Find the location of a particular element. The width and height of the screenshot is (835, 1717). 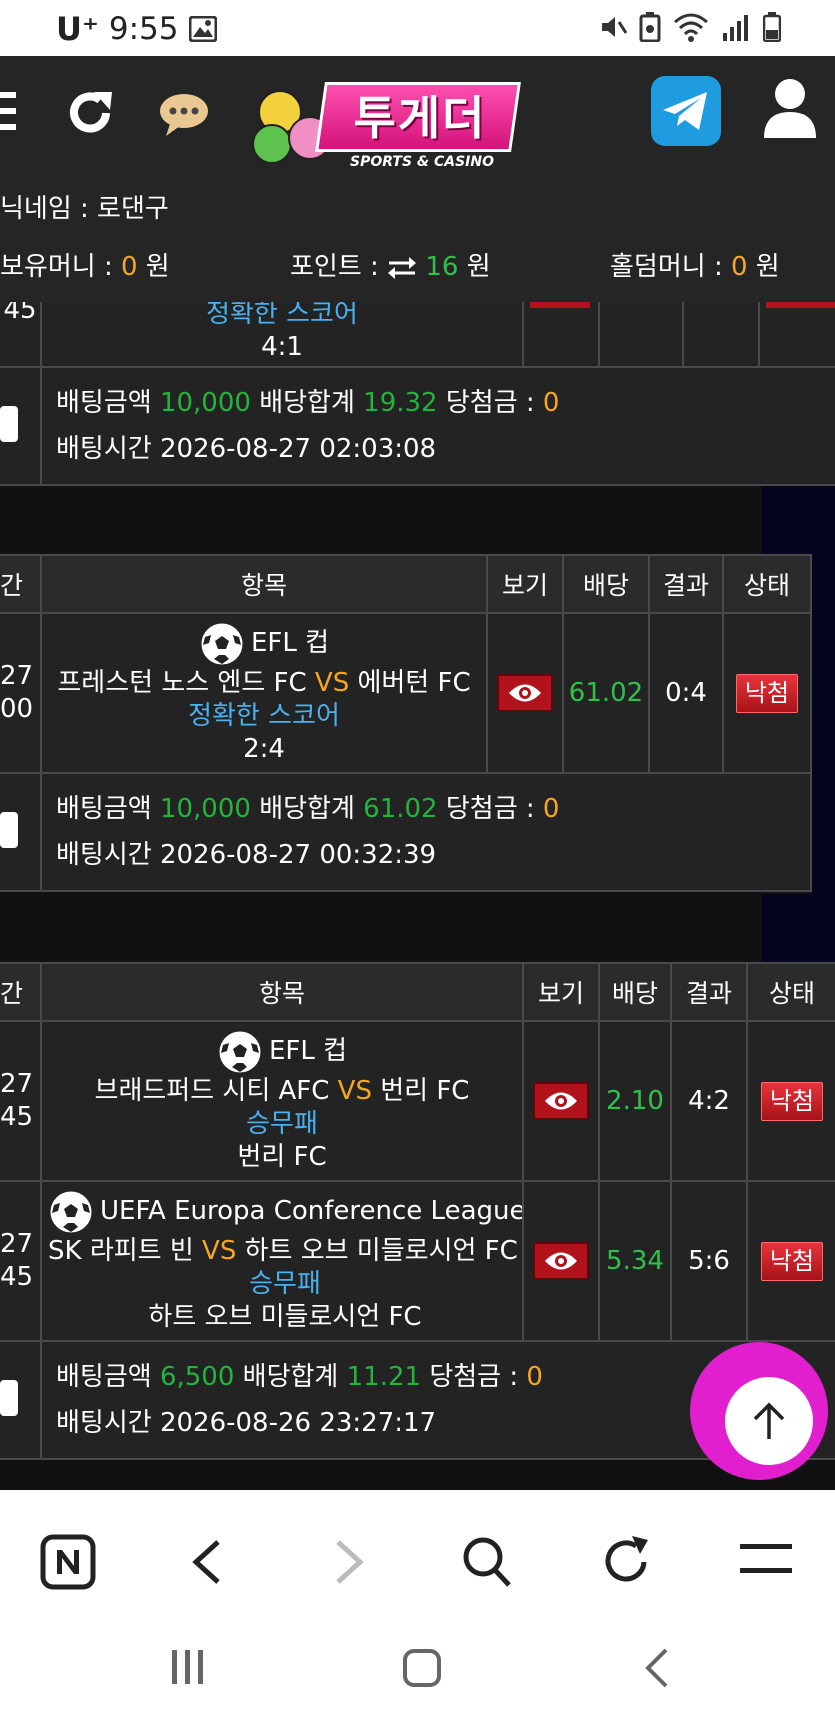

status-cell is located at coordinates (796, 335).